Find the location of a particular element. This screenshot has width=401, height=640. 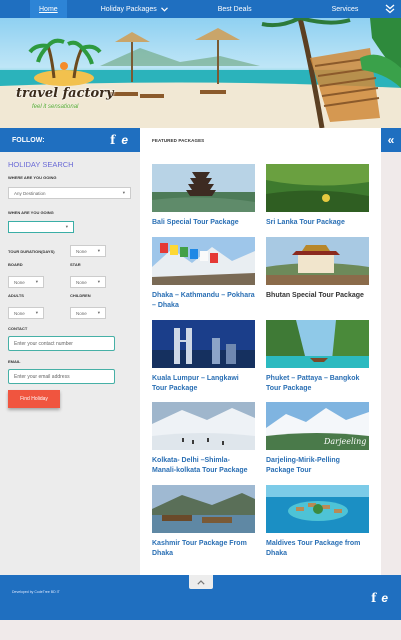

package-card: Maldives Tour Package from Dhaka is located at coordinates (317, 521).